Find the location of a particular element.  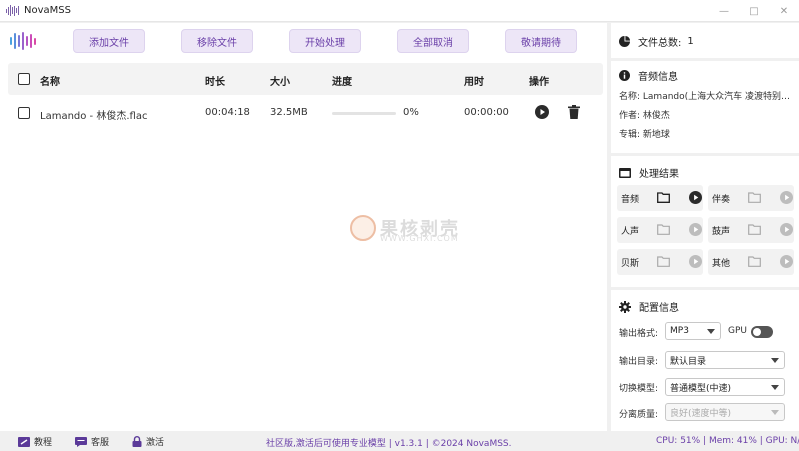

minimize-button: — is located at coordinates (724, 11).